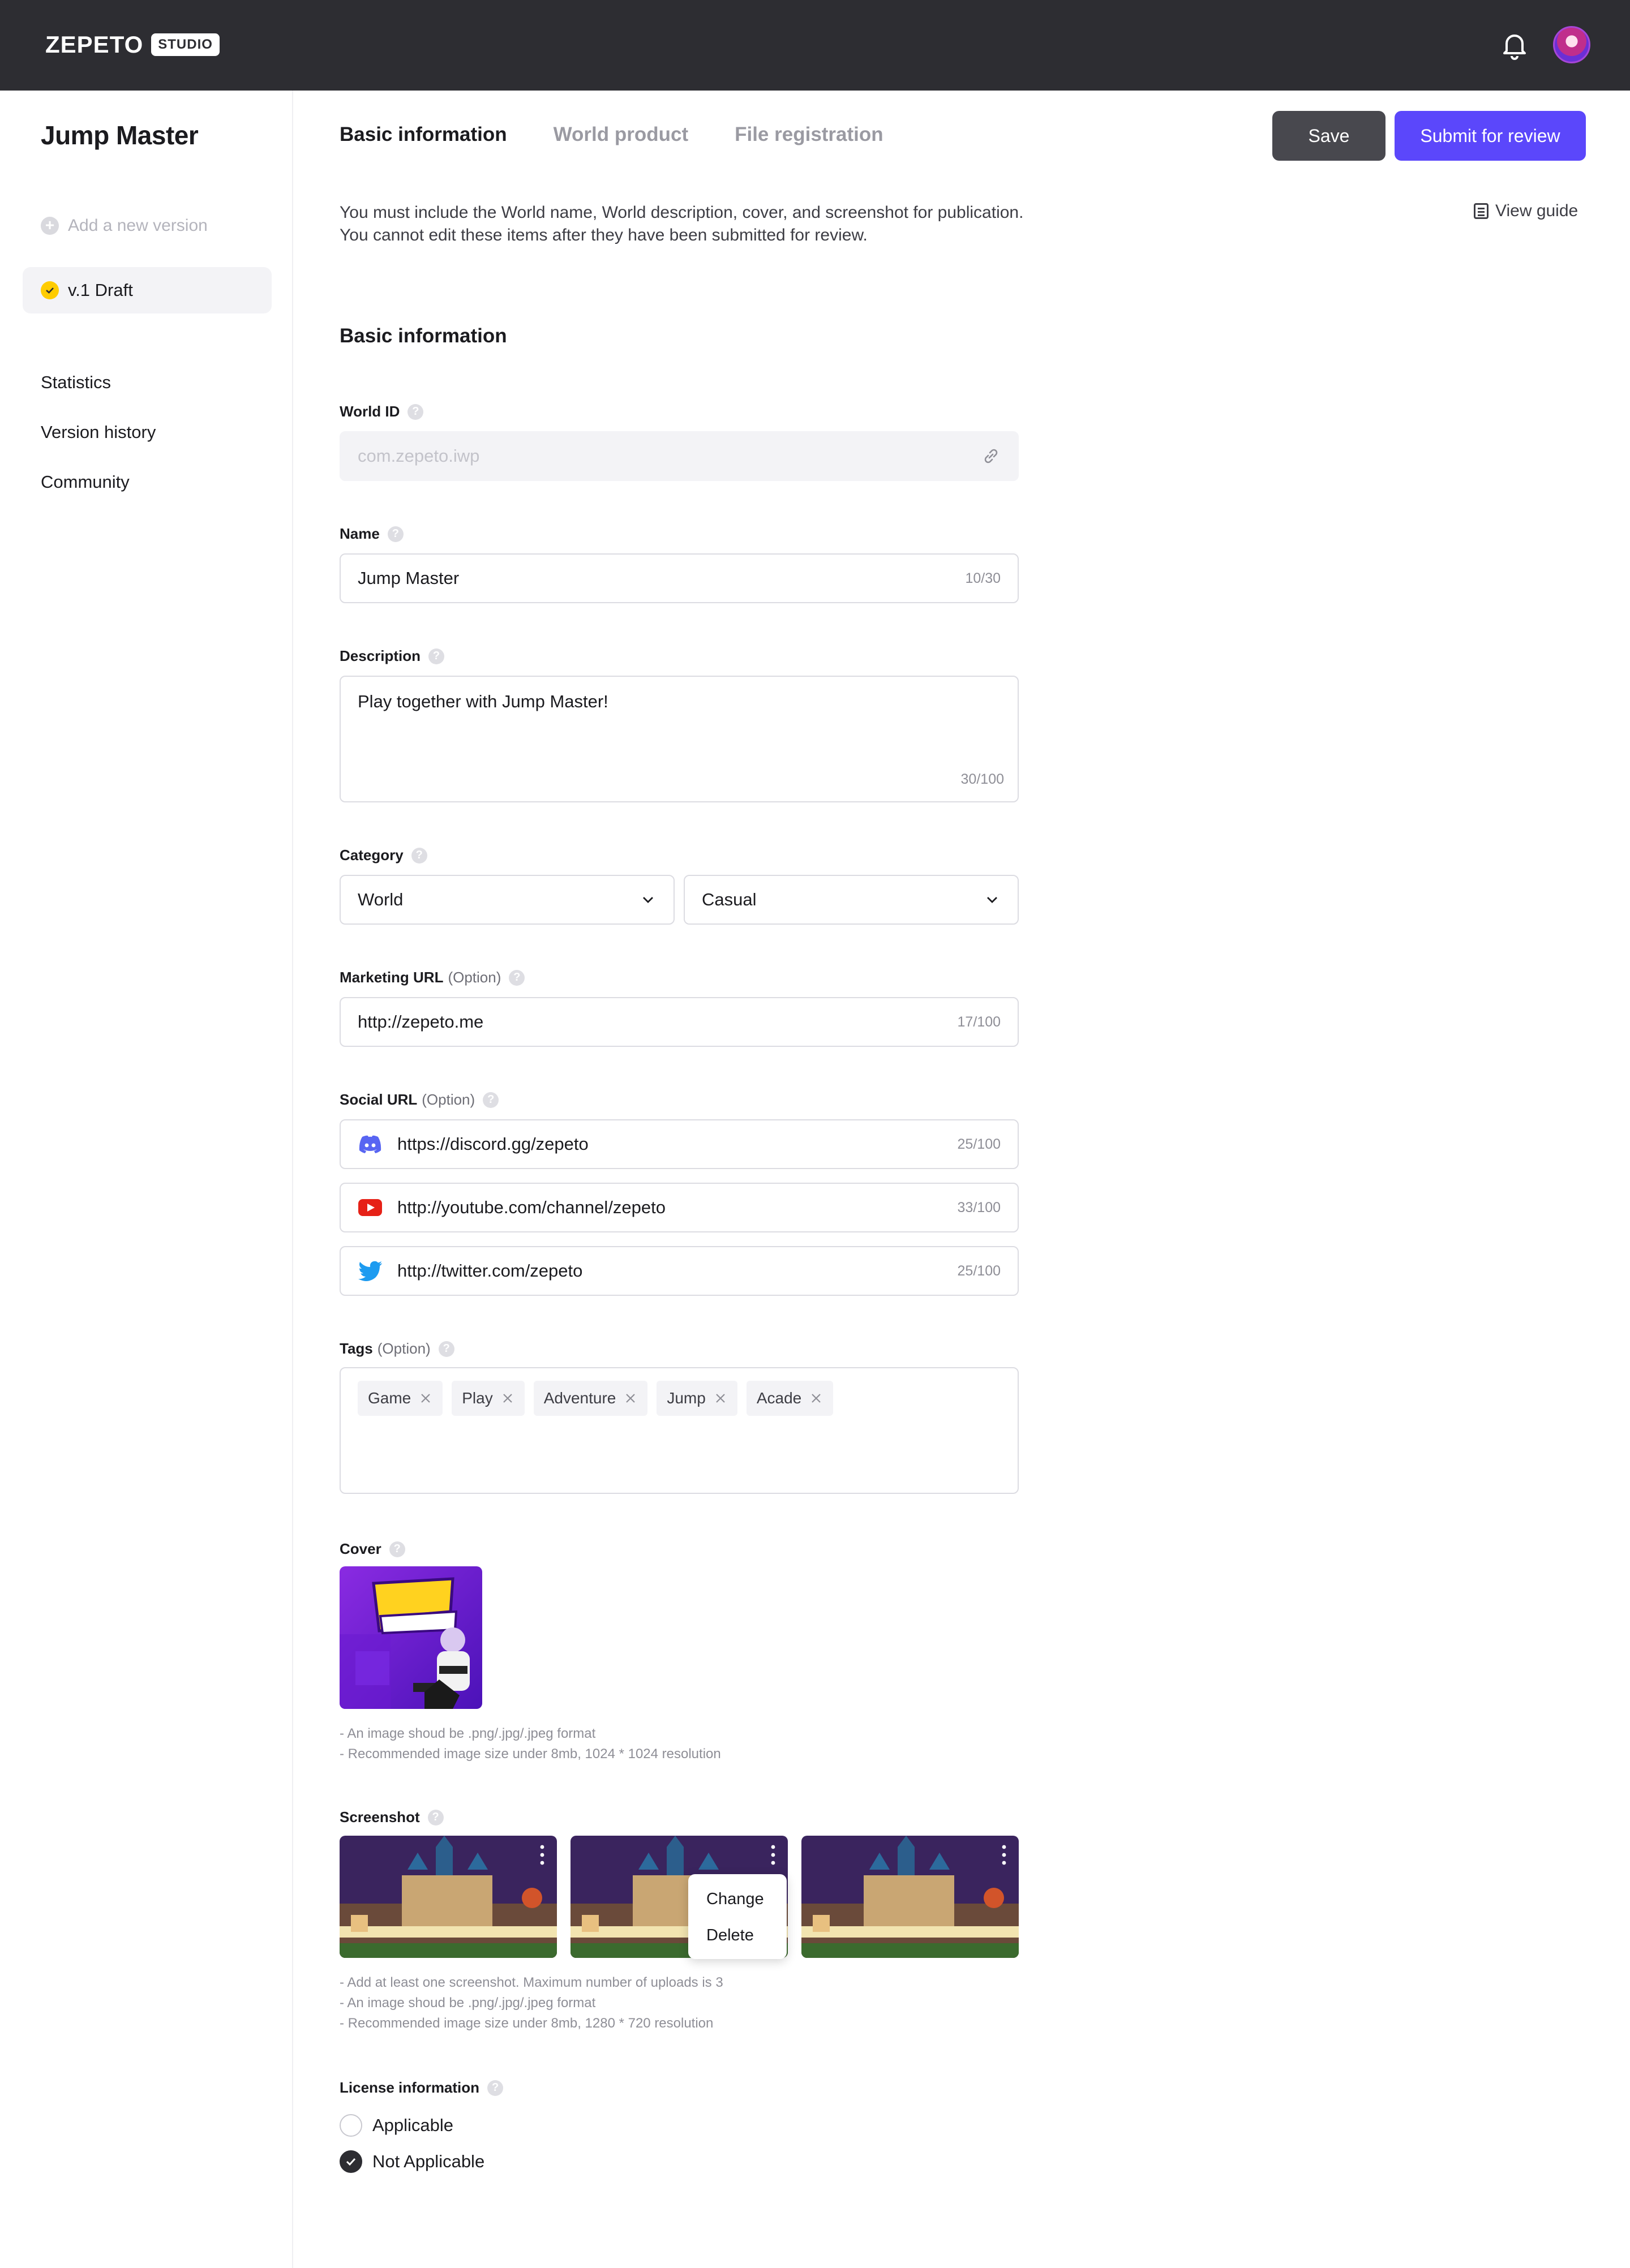 This screenshot has width=1630, height=2268. What do you see at coordinates (679, 1430) in the screenshot?
I see `tags-input: Game Play Adventure Jump Acade` at bounding box center [679, 1430].